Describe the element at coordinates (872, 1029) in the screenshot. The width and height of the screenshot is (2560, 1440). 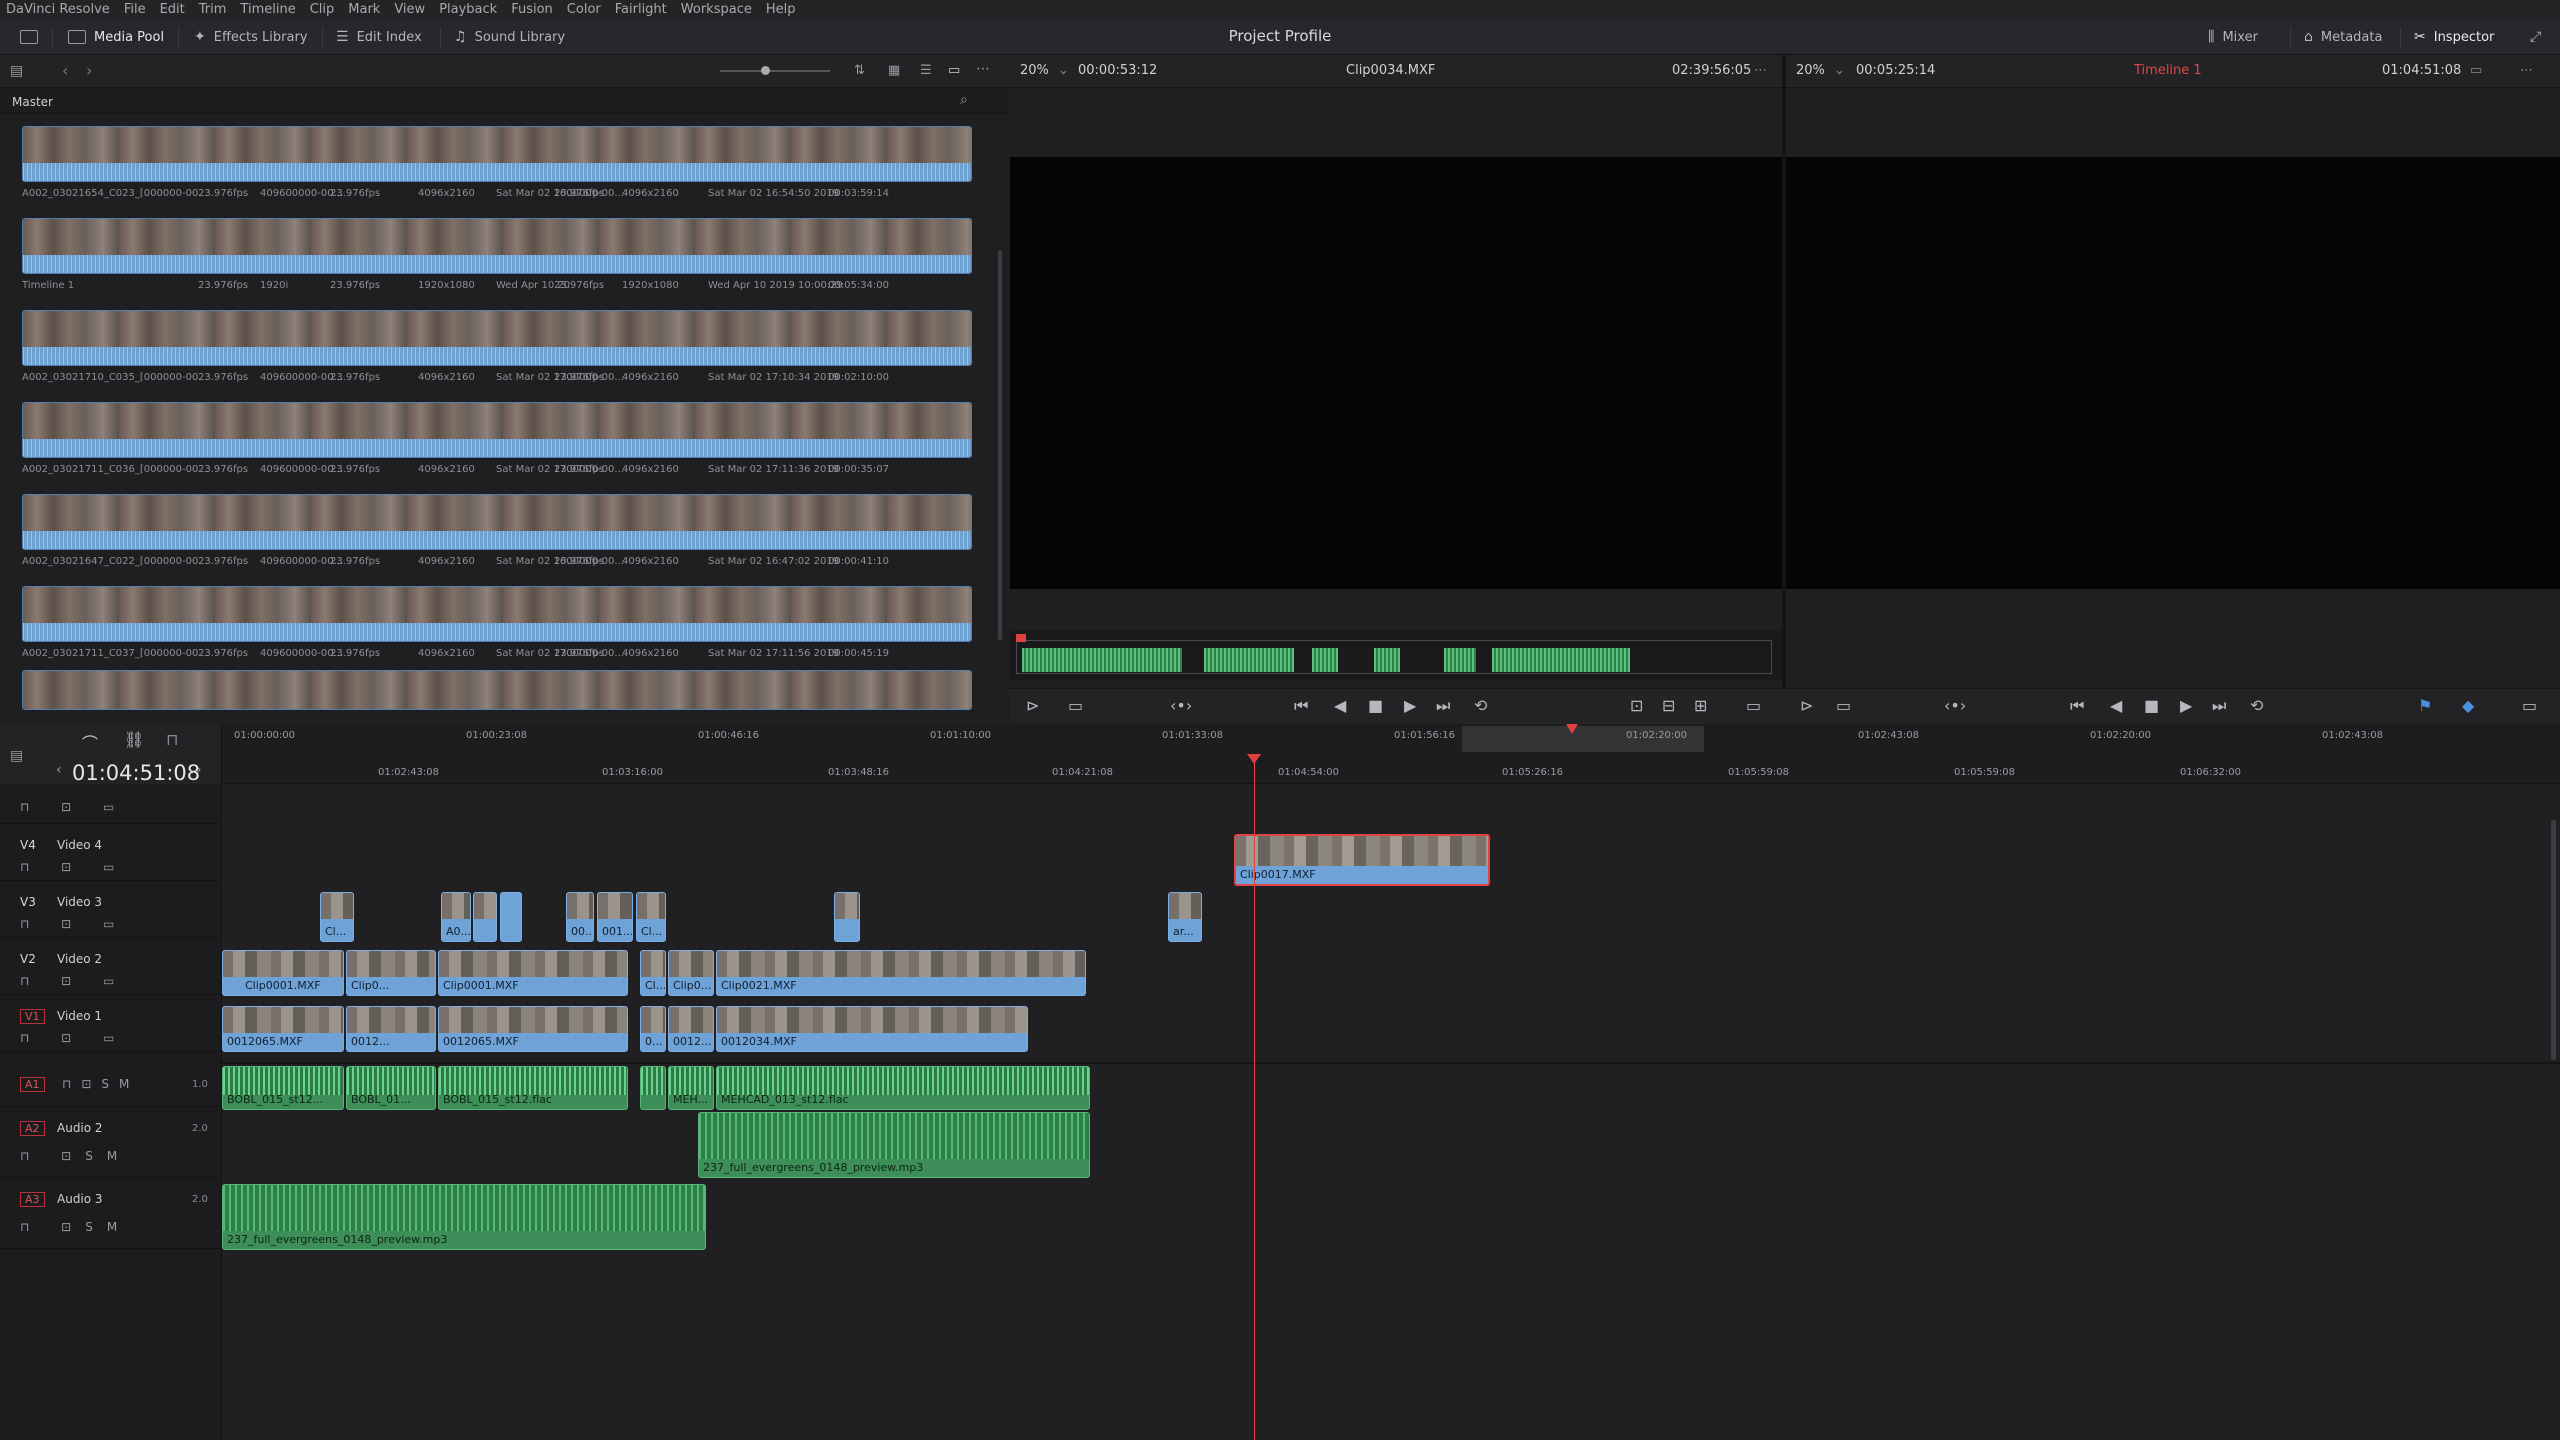
I see `timeline-clip-v1: 0012034.MXF` at that location.